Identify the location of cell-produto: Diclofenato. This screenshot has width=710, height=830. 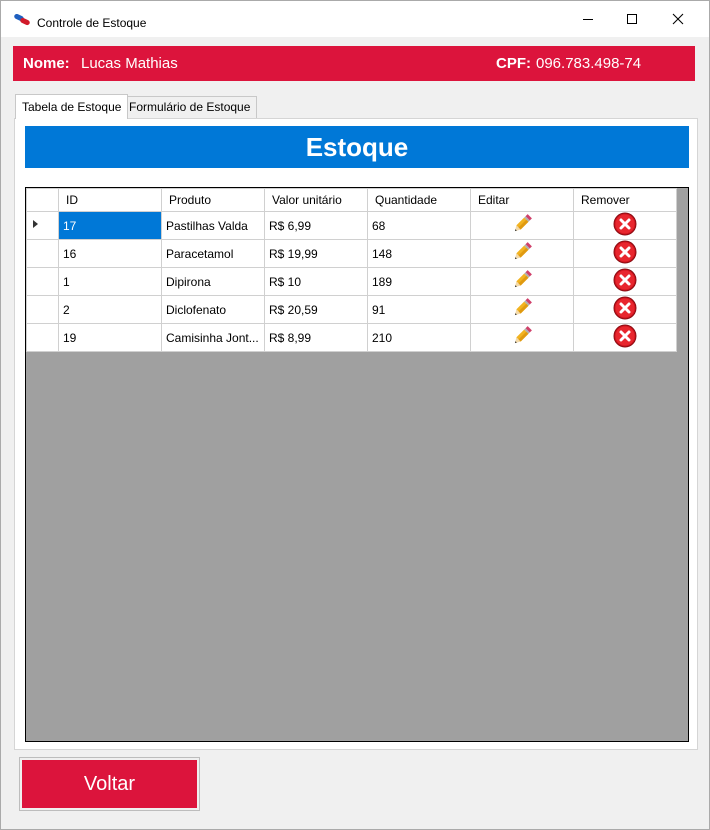
(213, 309).